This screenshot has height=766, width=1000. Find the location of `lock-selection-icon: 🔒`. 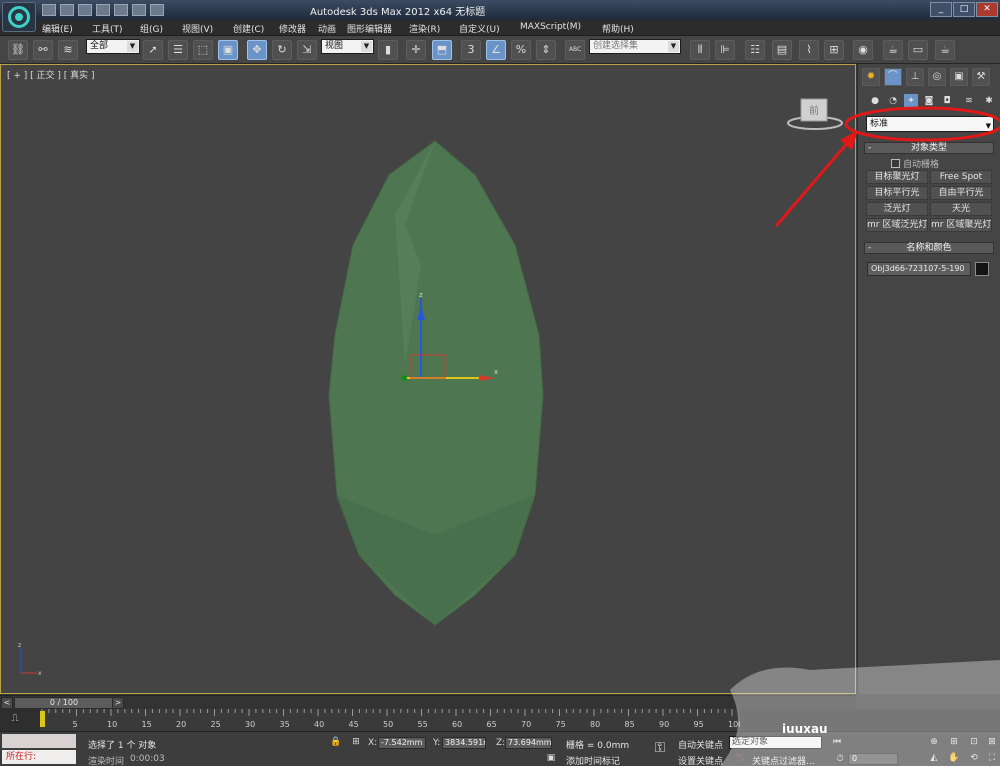

lock-selection-icon: 🔒 is located at coordinates (336, 742).